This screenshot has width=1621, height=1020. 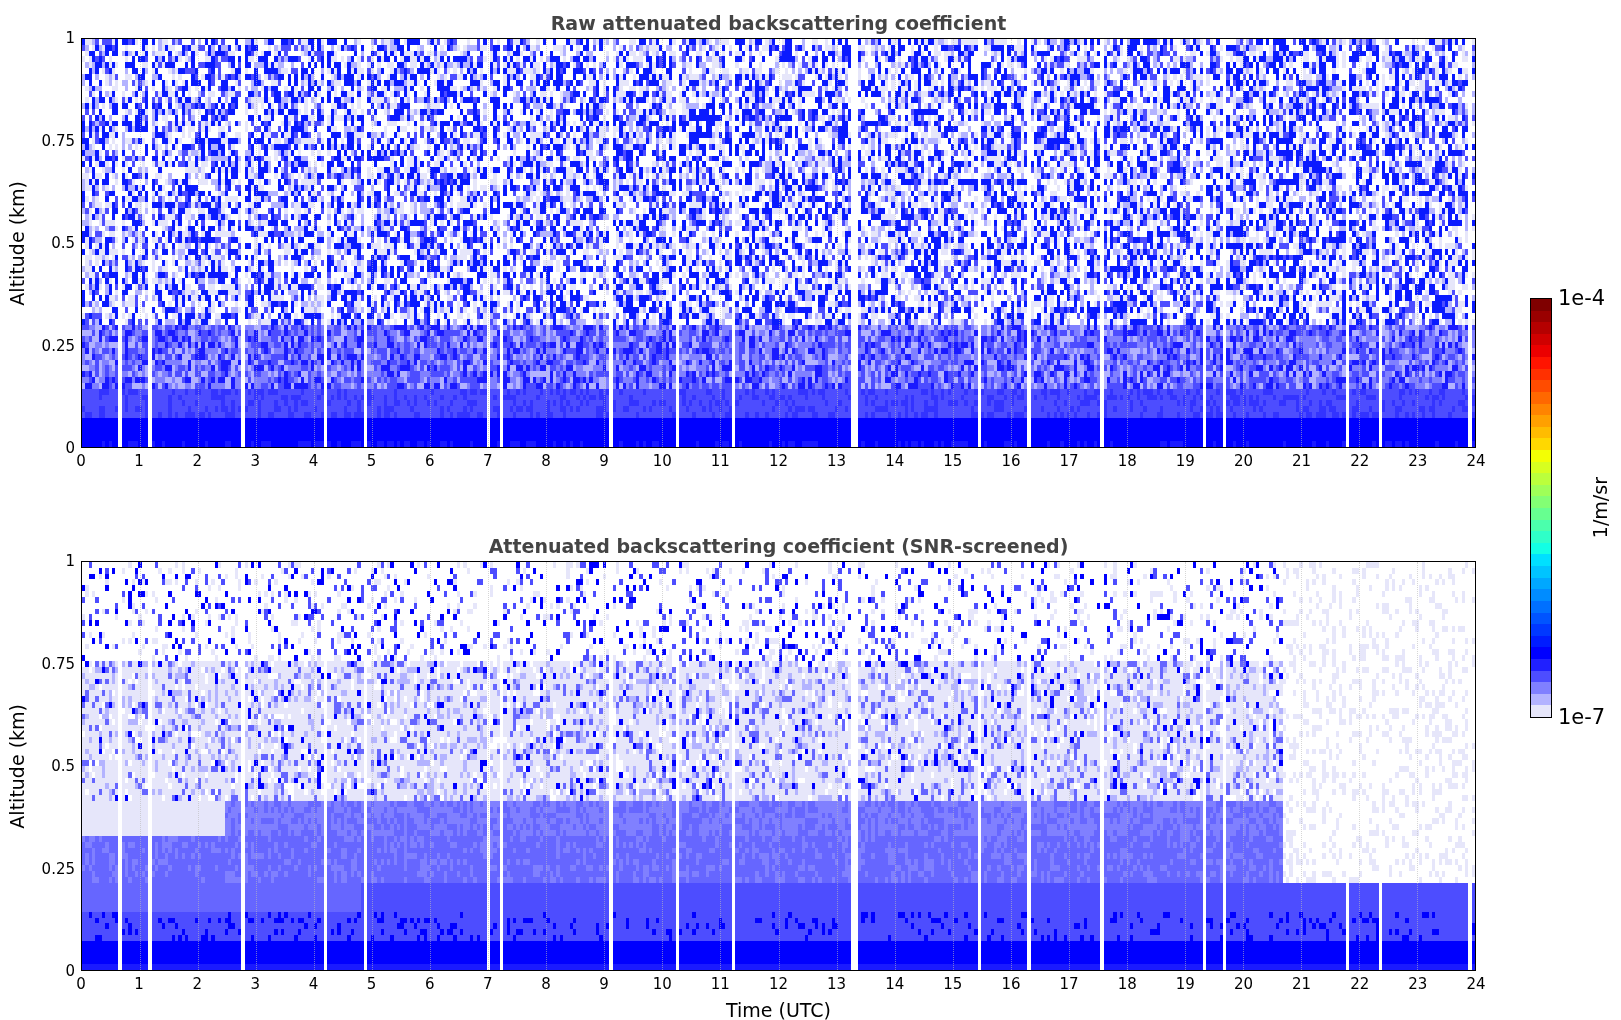 I want to click on x-axis-label: Time (UTC), so click(x=778, y=1010).